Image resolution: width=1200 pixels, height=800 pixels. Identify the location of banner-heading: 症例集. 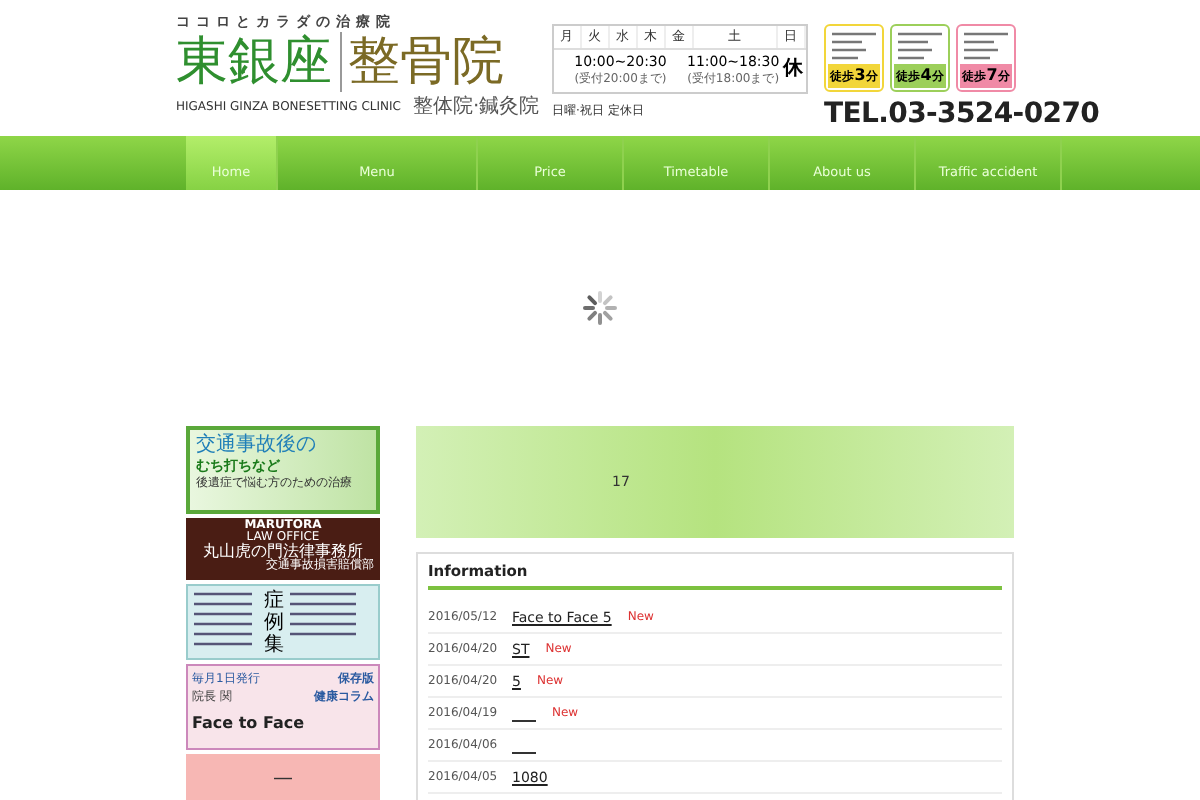
(274, 622).